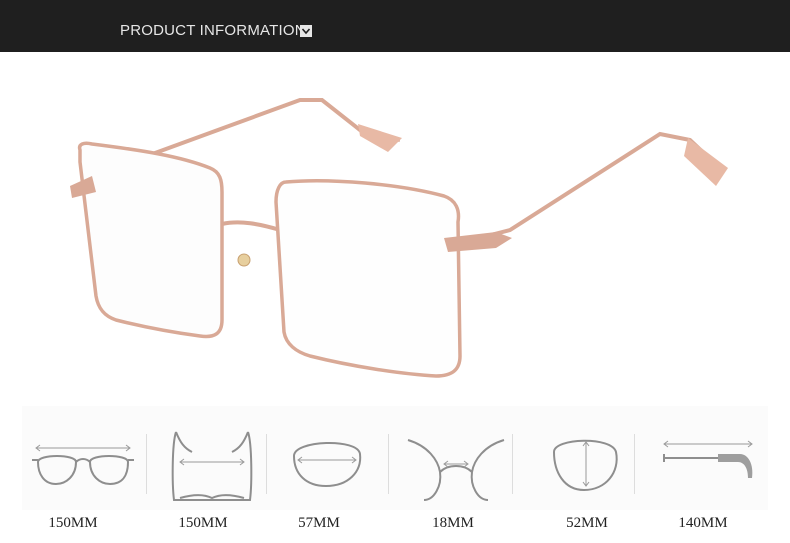 The image size is (790, 543). What do you see at coordinates (707, 459) in the screenshot?
I see `temple-length-icon` at bounding box center [707, 459].